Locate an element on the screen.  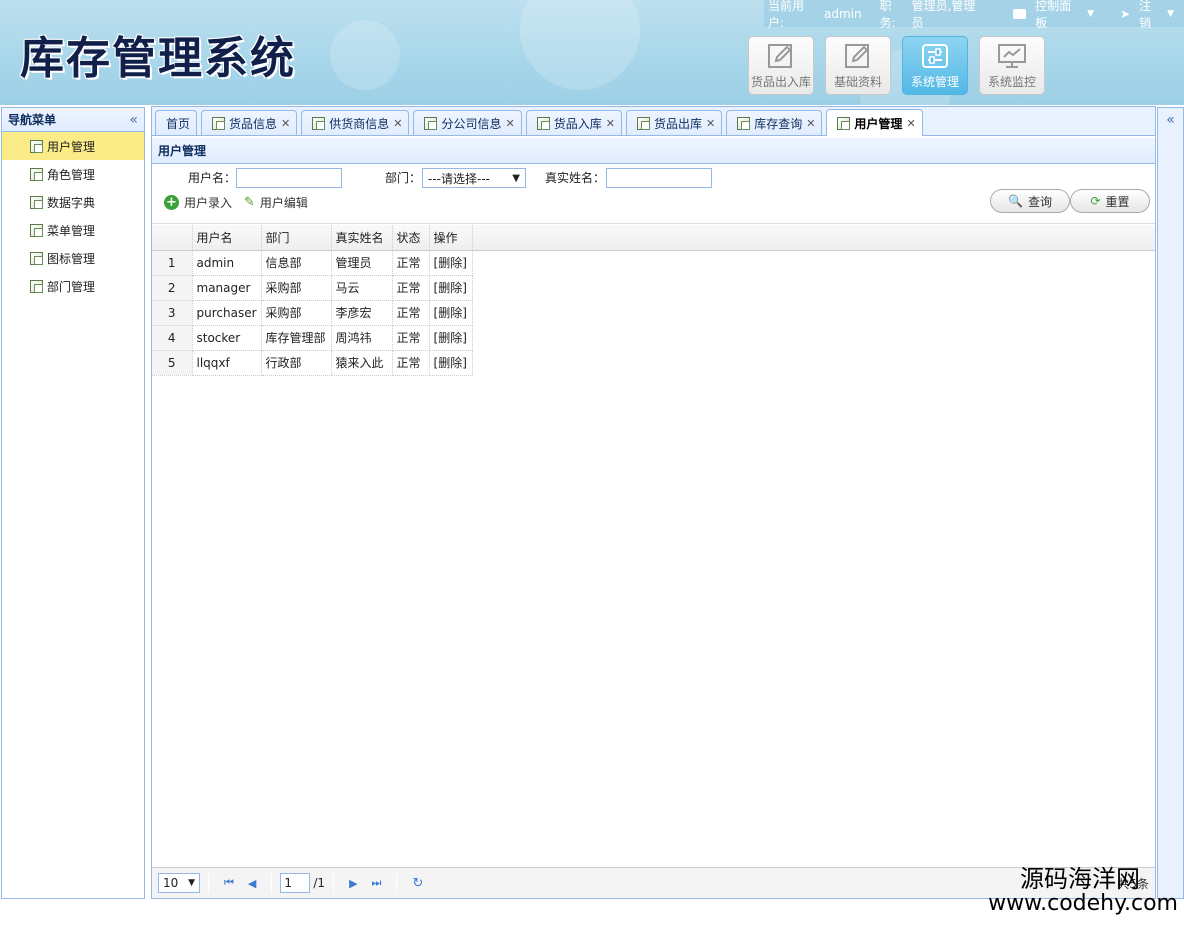
module-goods-io: 货品出入库 is located at coordinates (781, 65).